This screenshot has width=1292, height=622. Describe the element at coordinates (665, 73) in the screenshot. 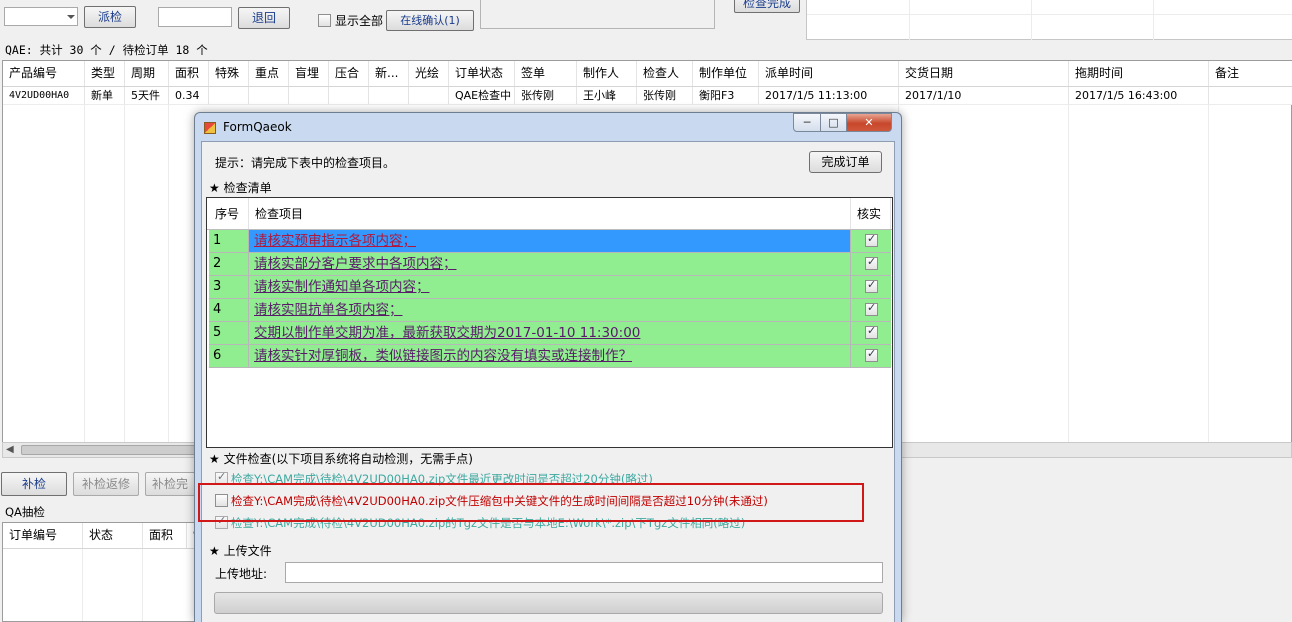

I see `column-header: 检查人` at that location.